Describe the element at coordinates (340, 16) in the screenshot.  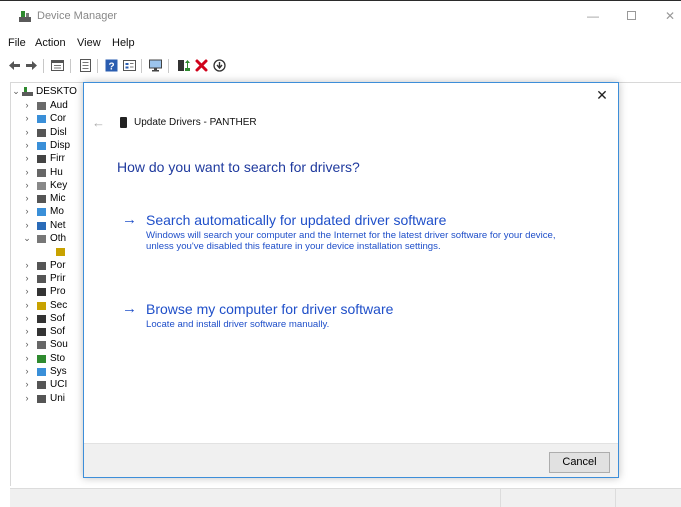
I see `title-bar: Device Manager — ✕` at that location.